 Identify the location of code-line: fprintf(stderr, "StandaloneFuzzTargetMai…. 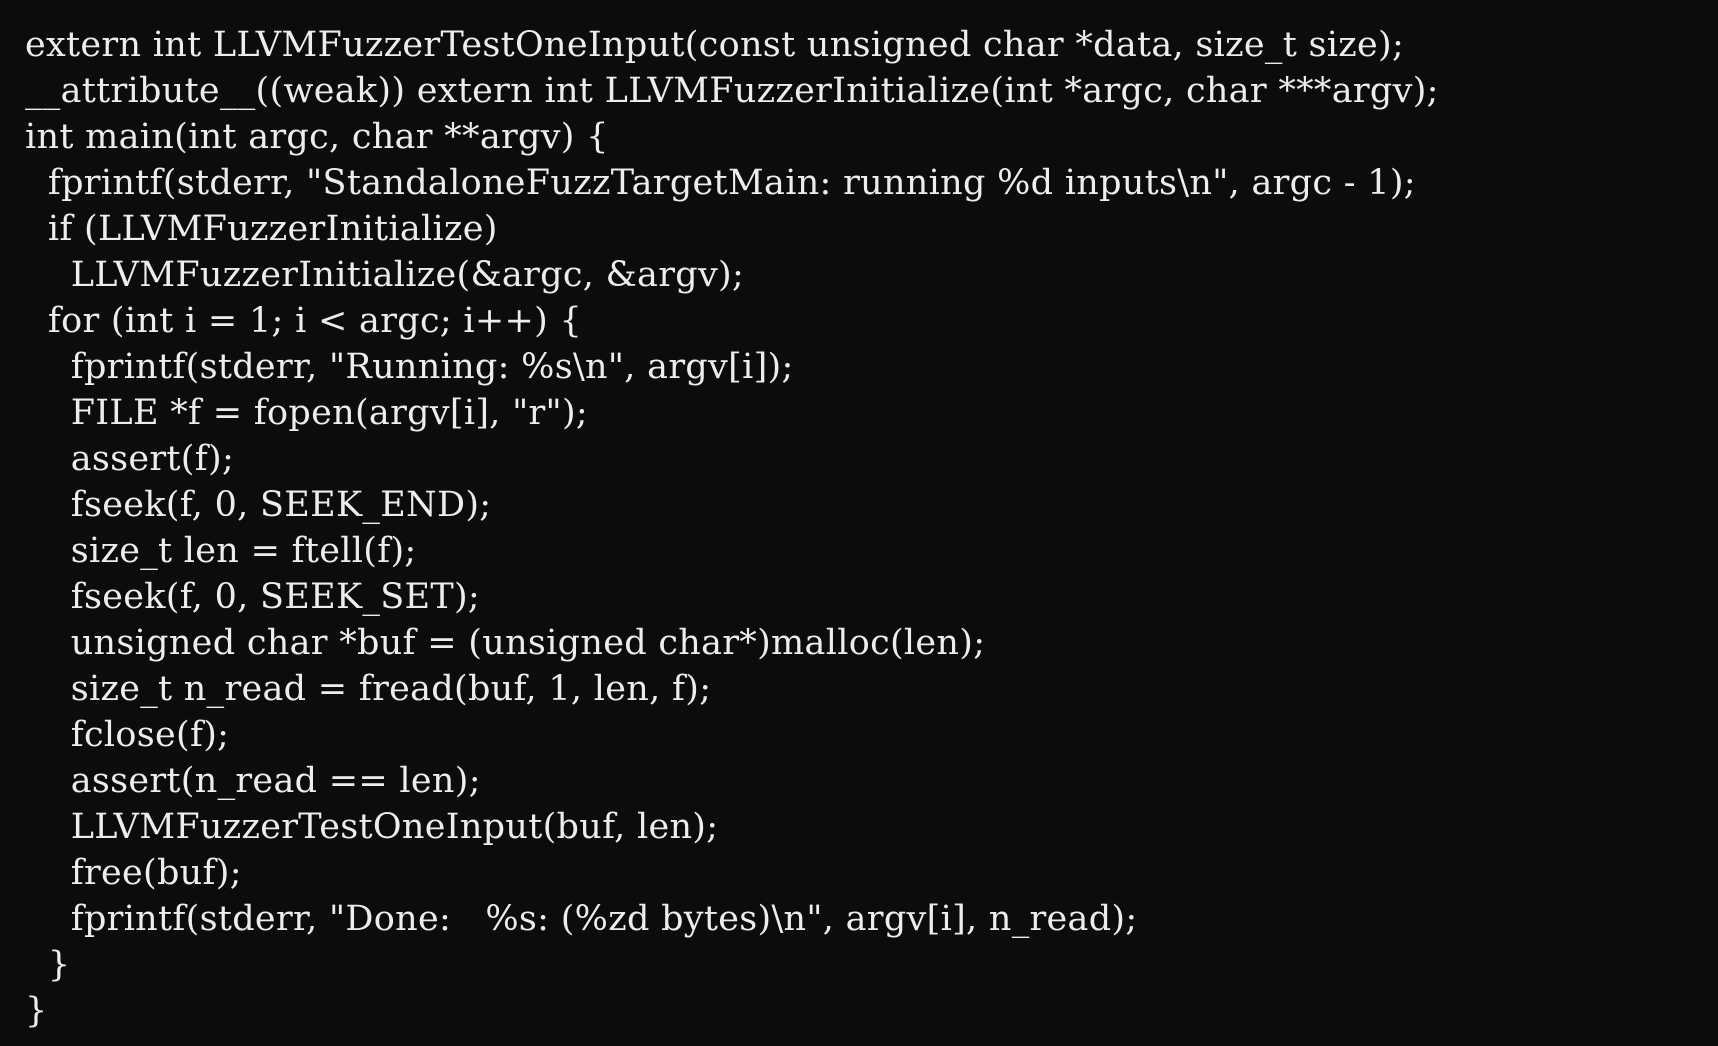
(720, 183).